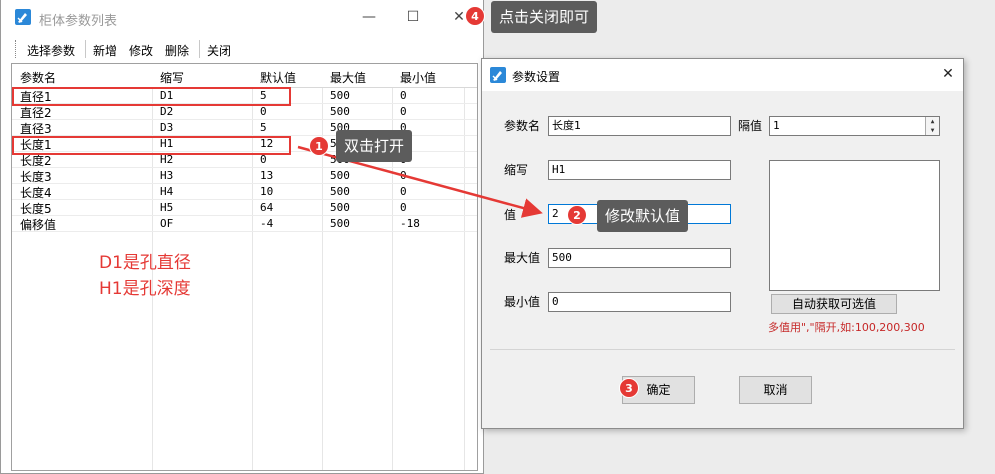 The width and height of the screenshot is (995, 474). What do you see at coordinates (643, 216) in the screenshot?
I see `tooltip-edit-default: 修改默认值` at bounding box center [643, 216].